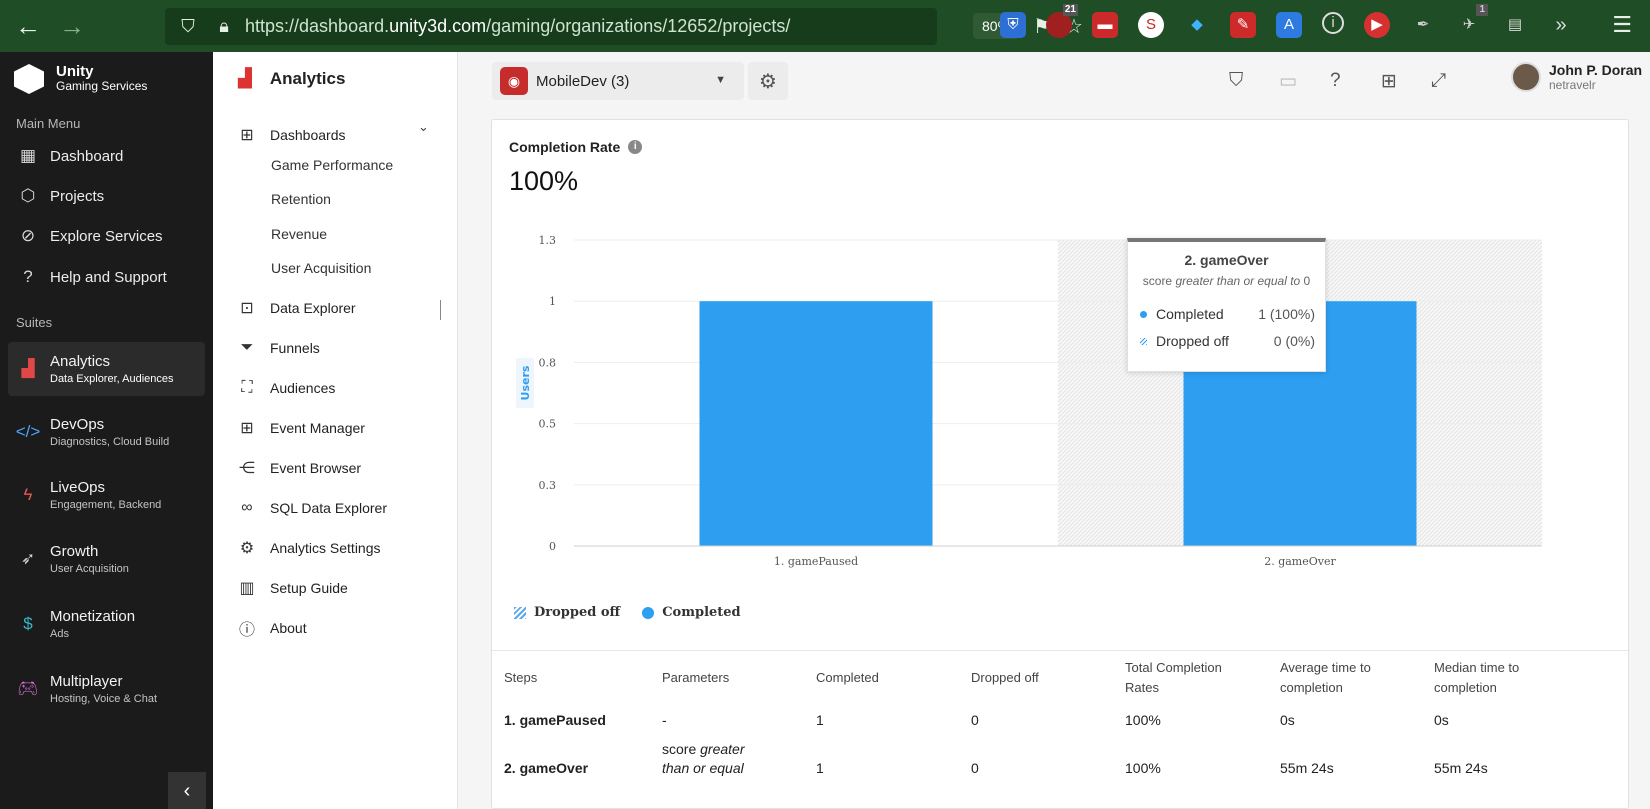 The width and height of the screenshot is (1650, 809). What do you see at coordinates (1300, 561) in the screenshot?
I see `x-tick-label: 2. gameOver` at bounding box center [1300, 561].